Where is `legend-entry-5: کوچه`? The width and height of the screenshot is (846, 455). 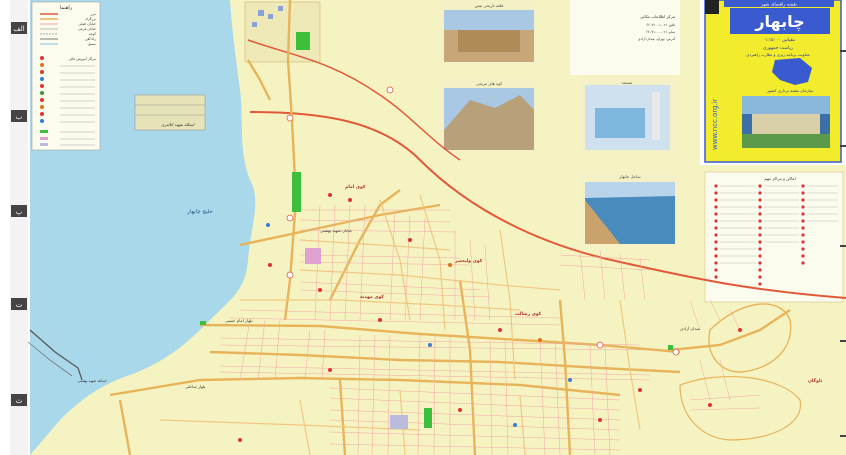
legend-entry-5: کوچه is located at coordinates (93, 34).